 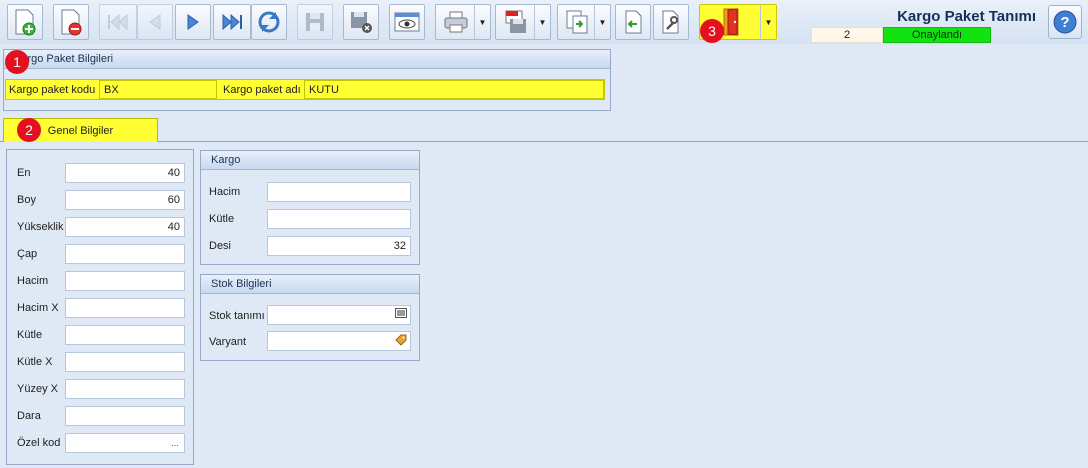 I want to click on print-button, so click(x=456, y=22).